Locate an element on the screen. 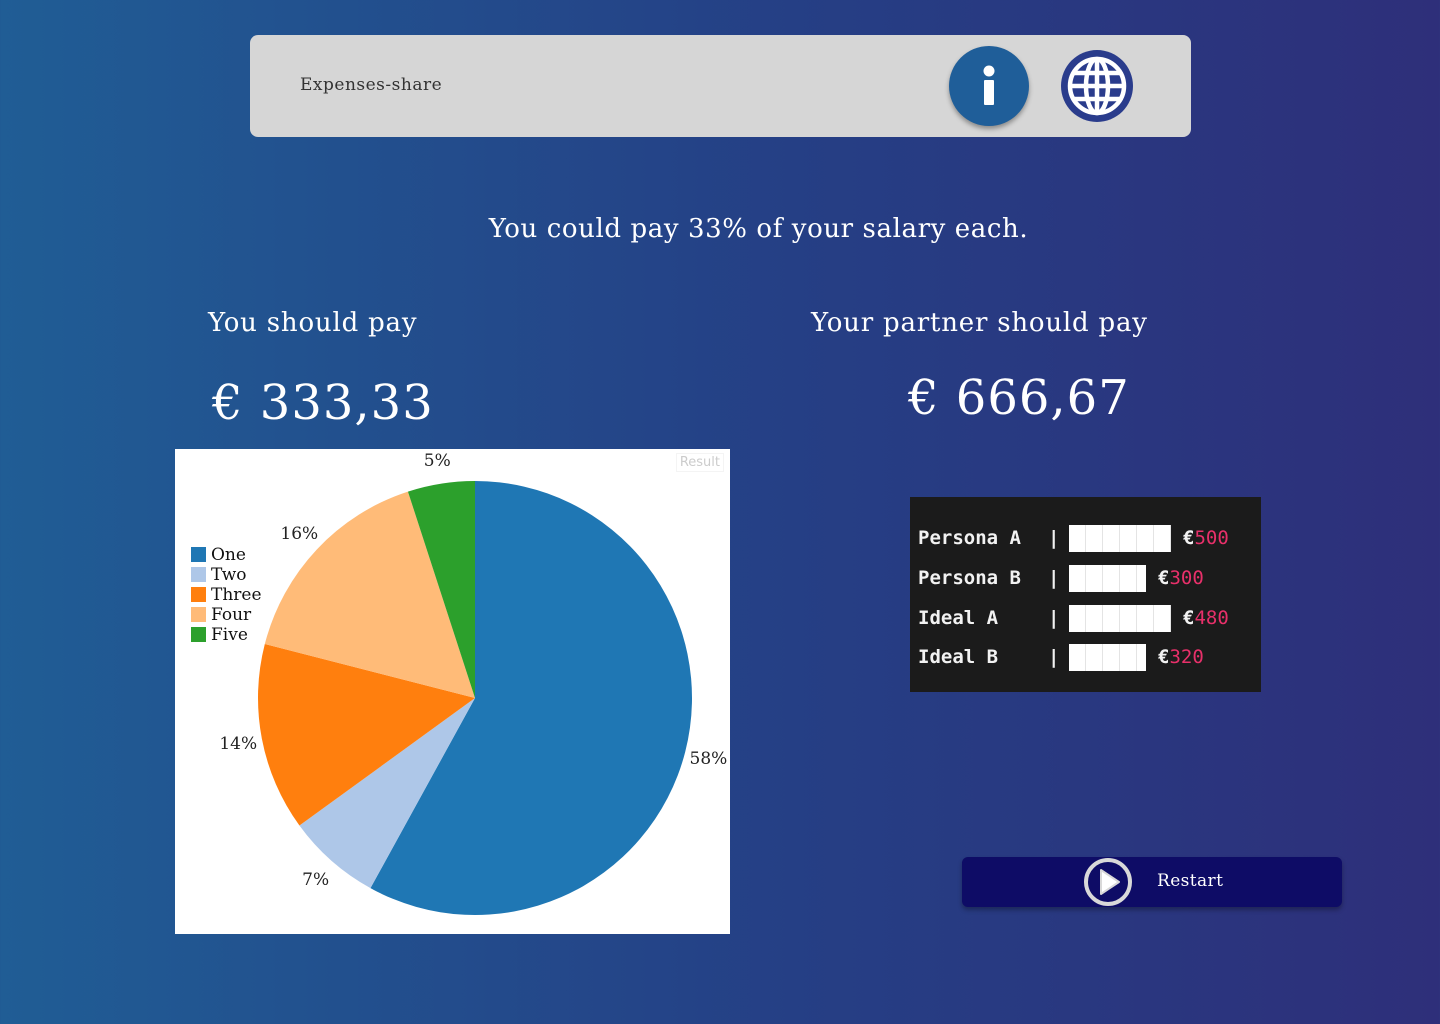 The width and height of the screenshot is (1440, 1024). partner-should-pay-label: Your partner should pay is located at coordinates (979, 323).